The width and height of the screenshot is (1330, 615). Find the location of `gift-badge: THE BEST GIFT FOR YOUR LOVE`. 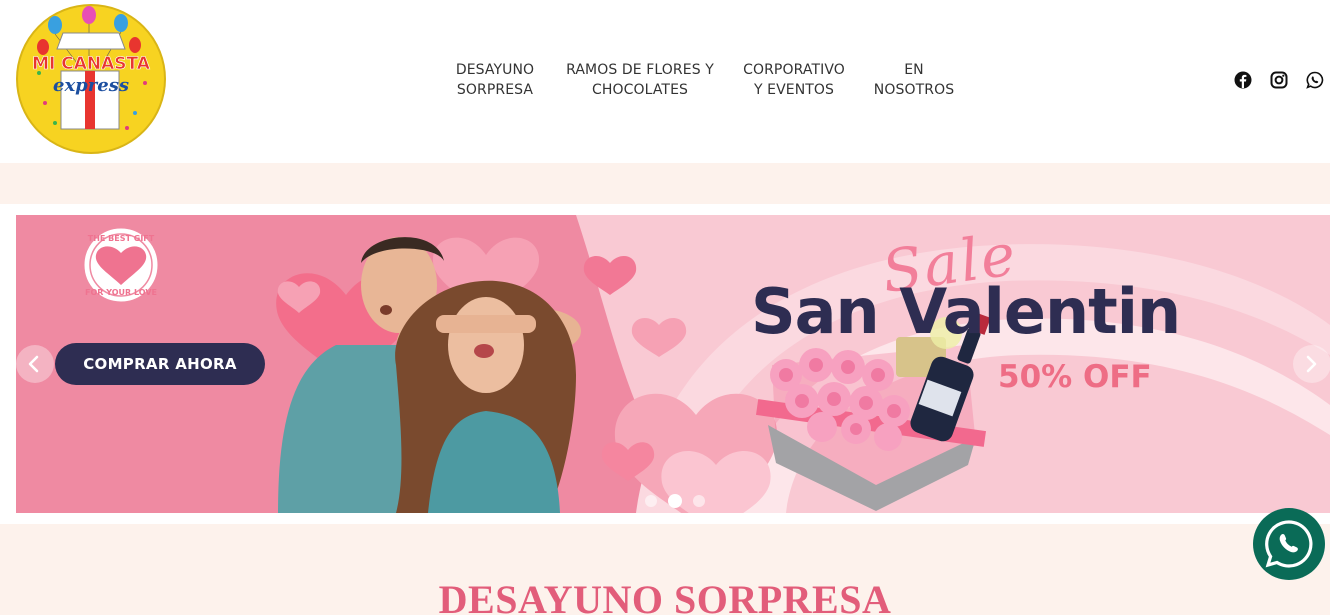

gift-badge: THE BEST GIFT FOR YOUR LOVE is located at coordinates (121, 265).